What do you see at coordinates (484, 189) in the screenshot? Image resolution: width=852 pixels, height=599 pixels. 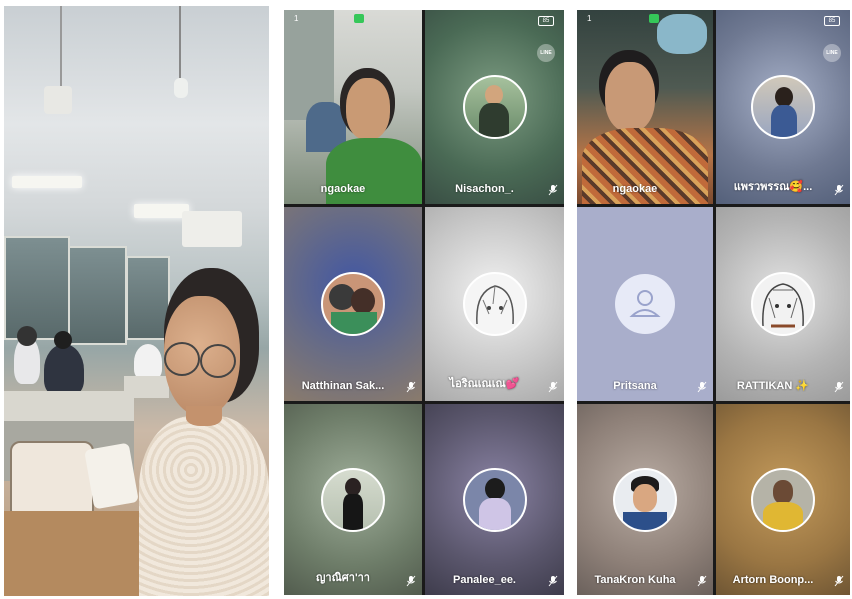 I see `participant-name: Nisachon_.` at bounding box center [484, 189].